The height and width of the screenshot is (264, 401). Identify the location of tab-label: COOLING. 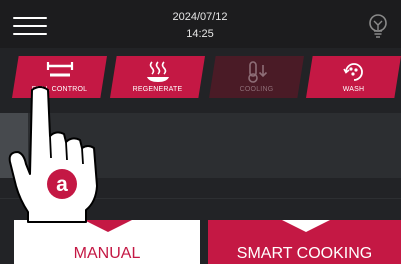
(256, 89).